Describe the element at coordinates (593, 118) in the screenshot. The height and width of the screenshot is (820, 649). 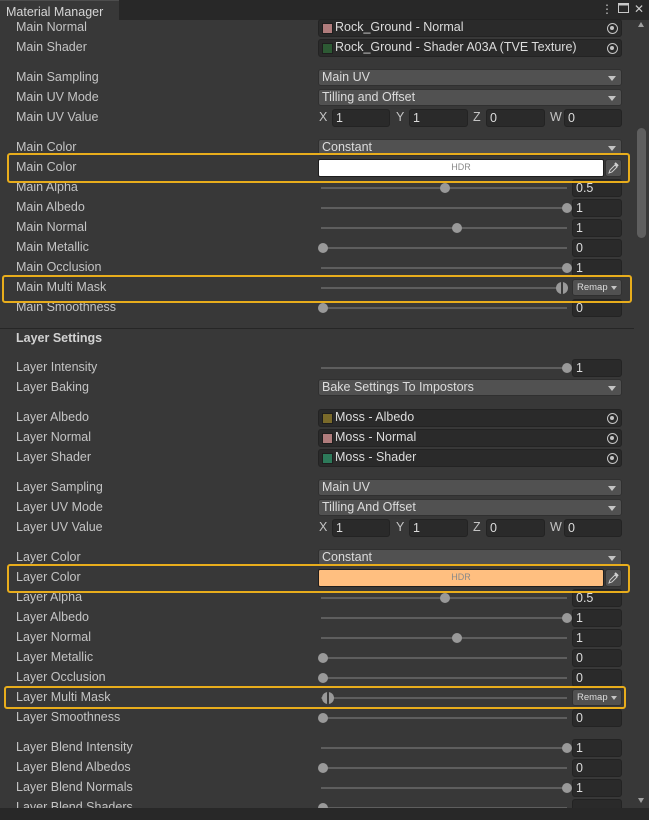
I see `main-uv-w-field: 0` at that location.